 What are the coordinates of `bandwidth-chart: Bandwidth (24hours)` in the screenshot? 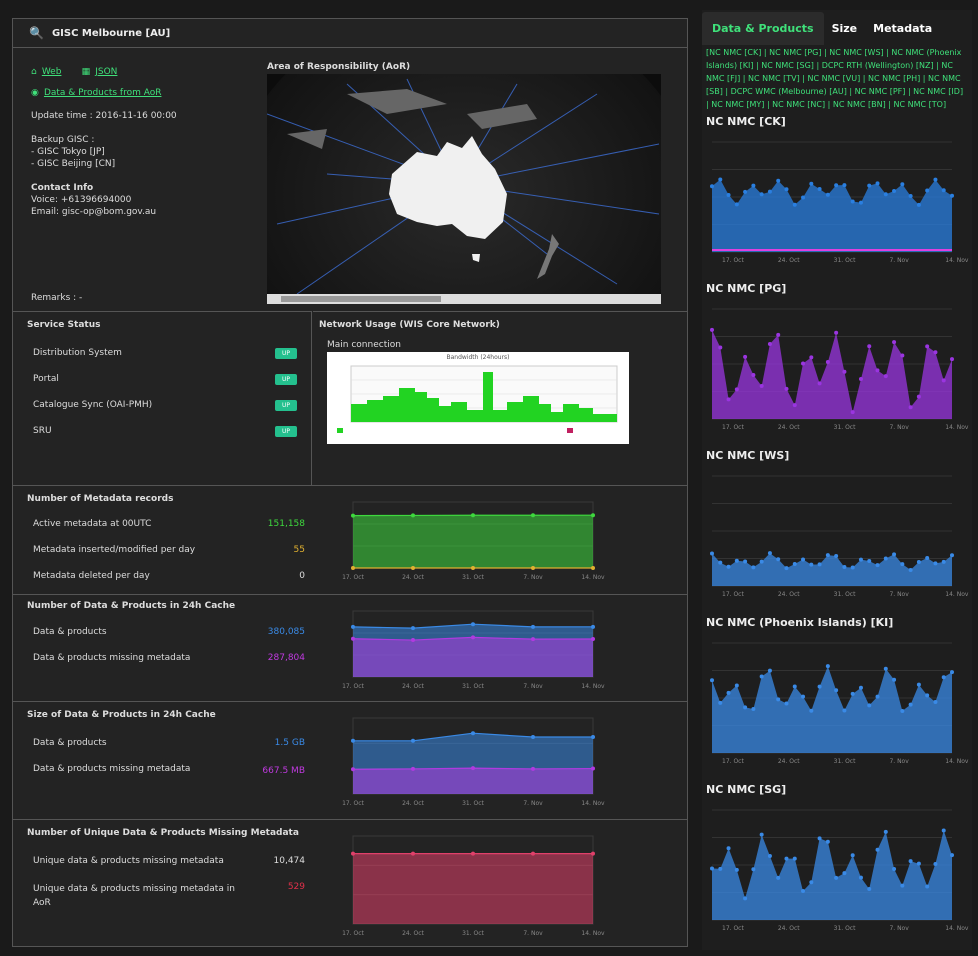 It's located at (478, 398).